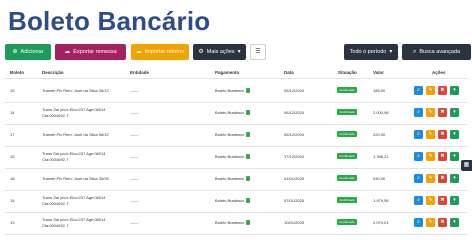 This screenshot has height=240, width=472. I want to click on period-dropdown: Todo o período ▾, so click(371, 52).